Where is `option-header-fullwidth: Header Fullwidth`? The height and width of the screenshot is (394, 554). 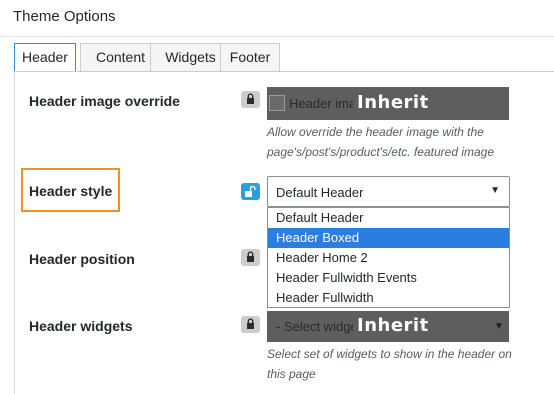 option-header-fullwidth: Header Fullwidth is located at coordinates (388, 298).